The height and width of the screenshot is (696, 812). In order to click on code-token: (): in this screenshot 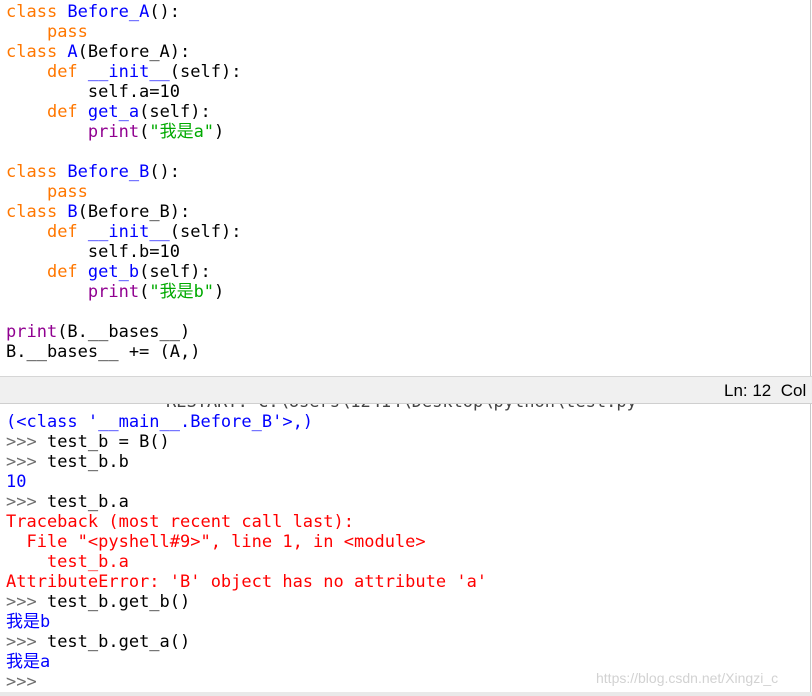, I will do `click(165, 12)`.